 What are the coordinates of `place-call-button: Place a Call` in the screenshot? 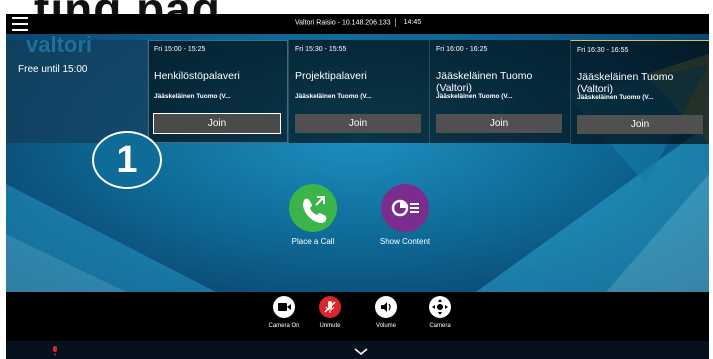 It's located at (313, 215).